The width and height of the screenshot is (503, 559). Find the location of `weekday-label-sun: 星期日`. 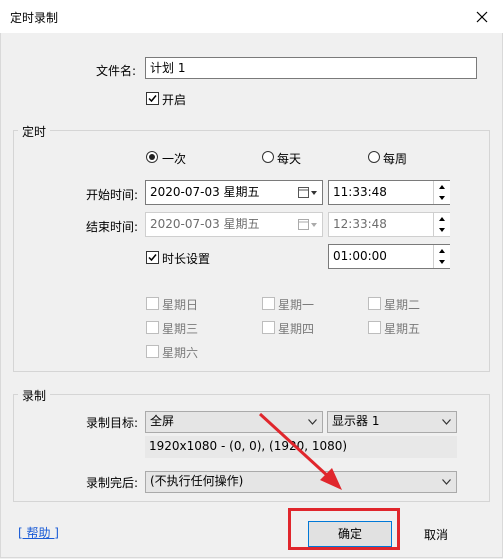

weekday-label-sun: 星期日 is located at coordinates (180, 305).